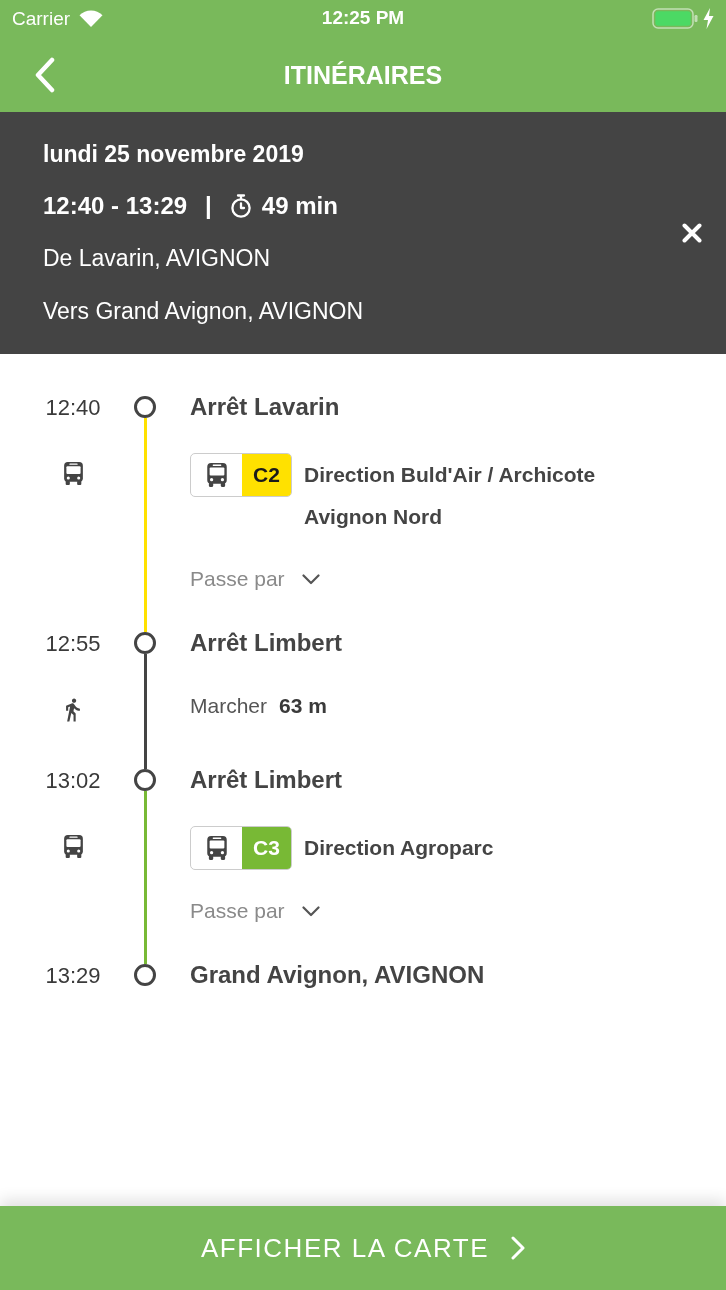  I want to click on stopwatch-icon, so click(240, 206).